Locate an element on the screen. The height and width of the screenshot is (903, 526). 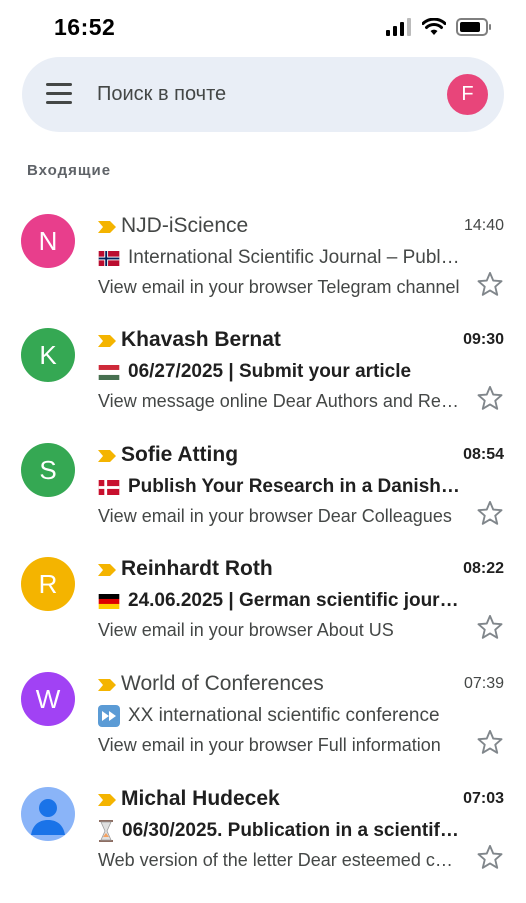
hourglass-icon is located at coordinates (106, 831).